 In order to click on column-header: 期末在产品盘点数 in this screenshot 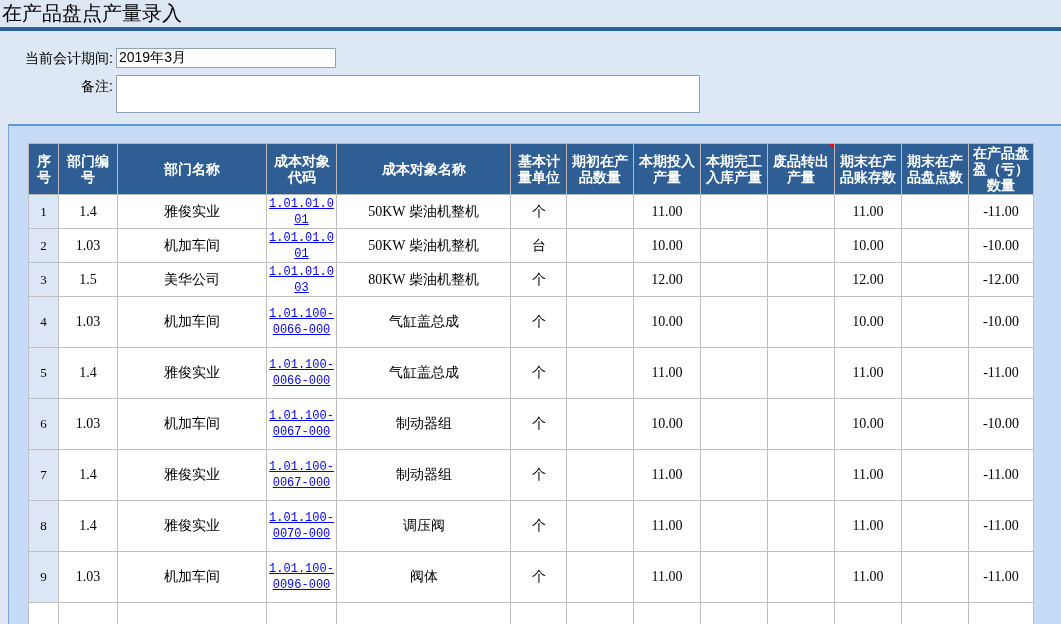, I will do `click(935, 169)`.